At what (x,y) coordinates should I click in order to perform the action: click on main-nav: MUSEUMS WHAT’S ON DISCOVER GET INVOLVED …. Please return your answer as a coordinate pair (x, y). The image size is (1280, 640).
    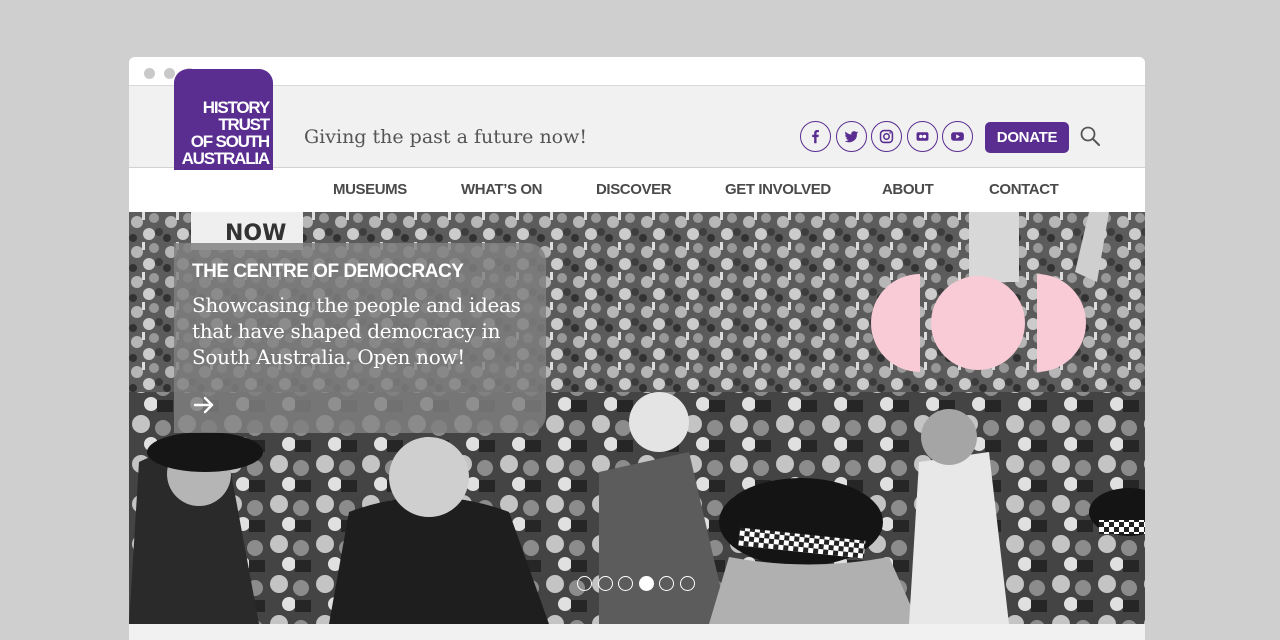
    Looking at the image, I should click on (637, 190).